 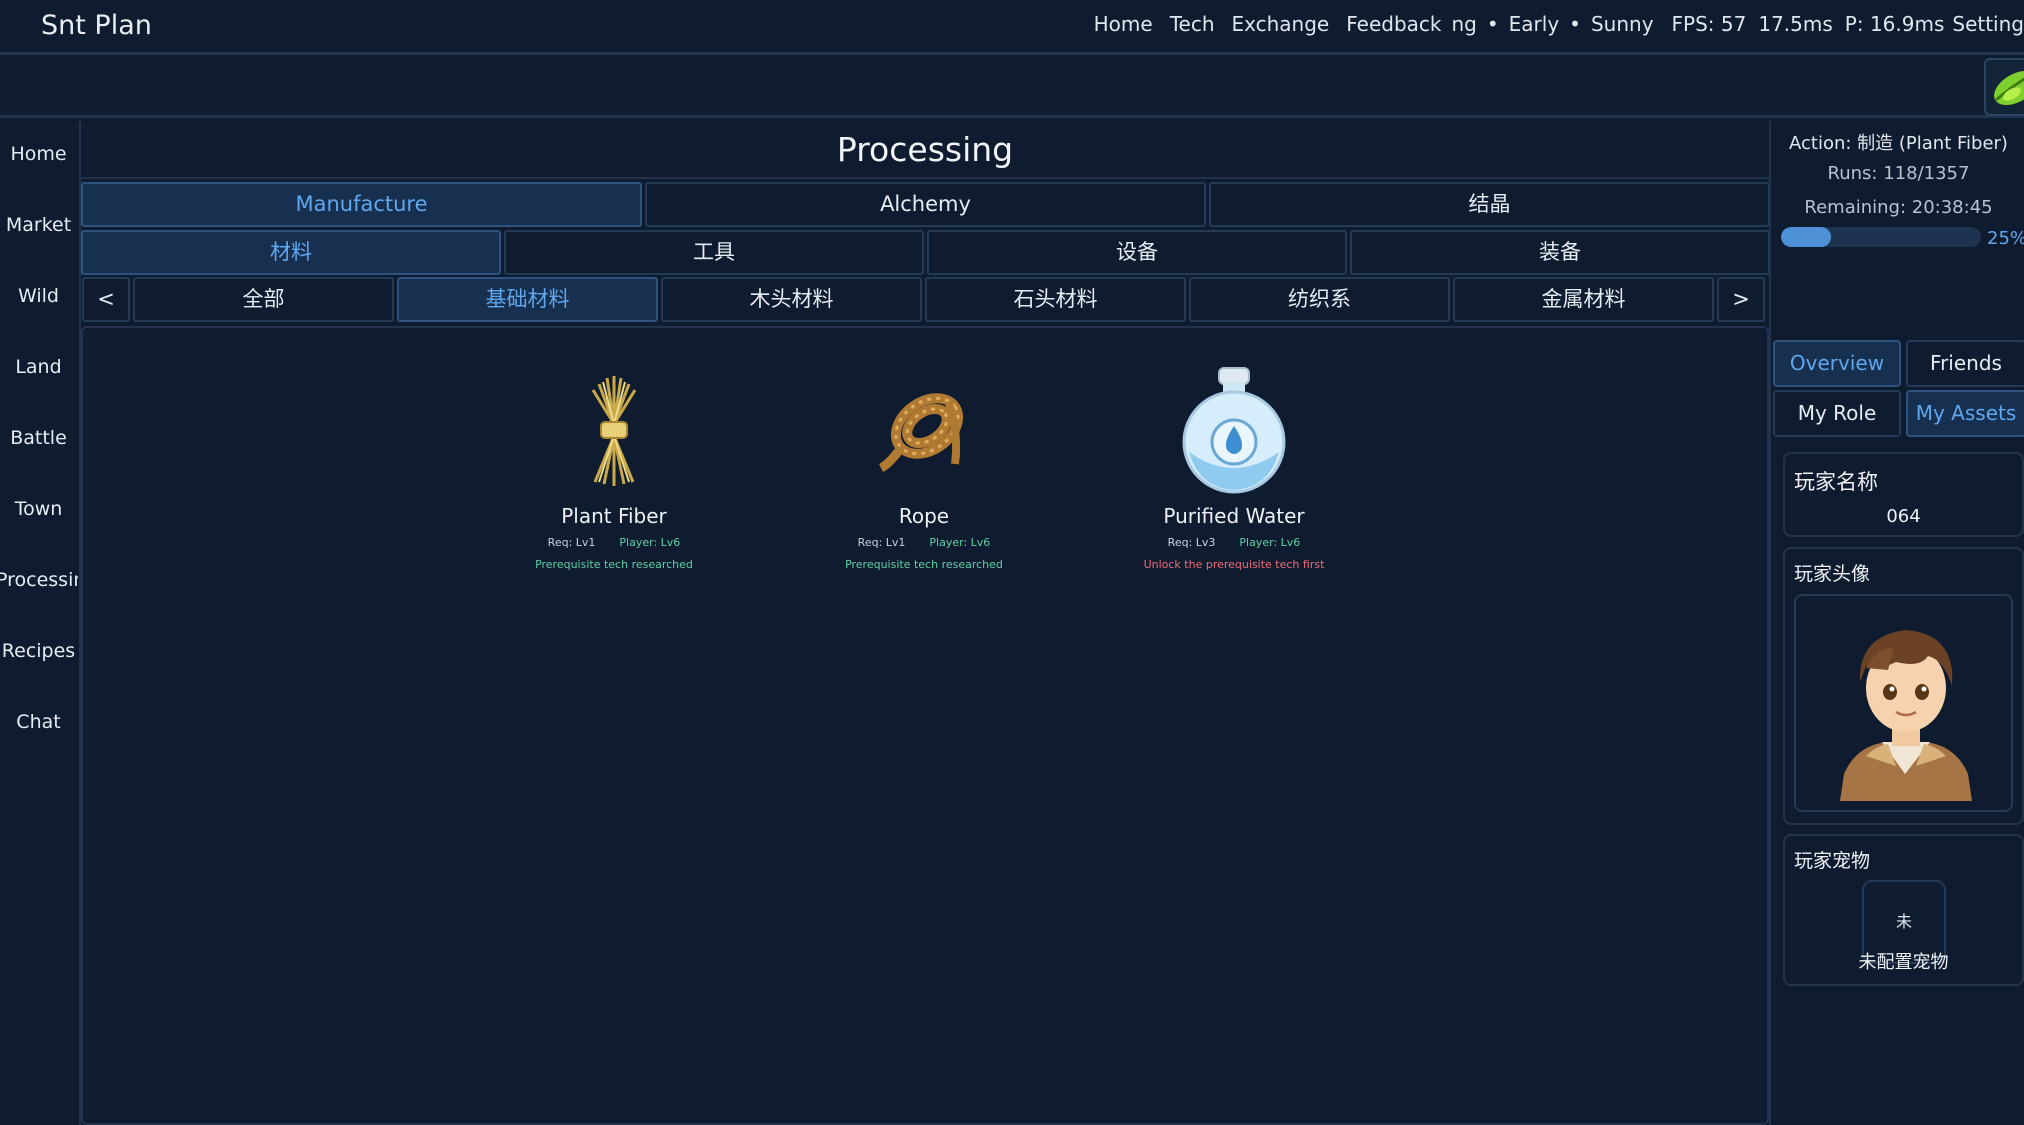 I want to click on item-requirements: Req: Lv3 Player: Lv6, so click(x=1234, y=542).